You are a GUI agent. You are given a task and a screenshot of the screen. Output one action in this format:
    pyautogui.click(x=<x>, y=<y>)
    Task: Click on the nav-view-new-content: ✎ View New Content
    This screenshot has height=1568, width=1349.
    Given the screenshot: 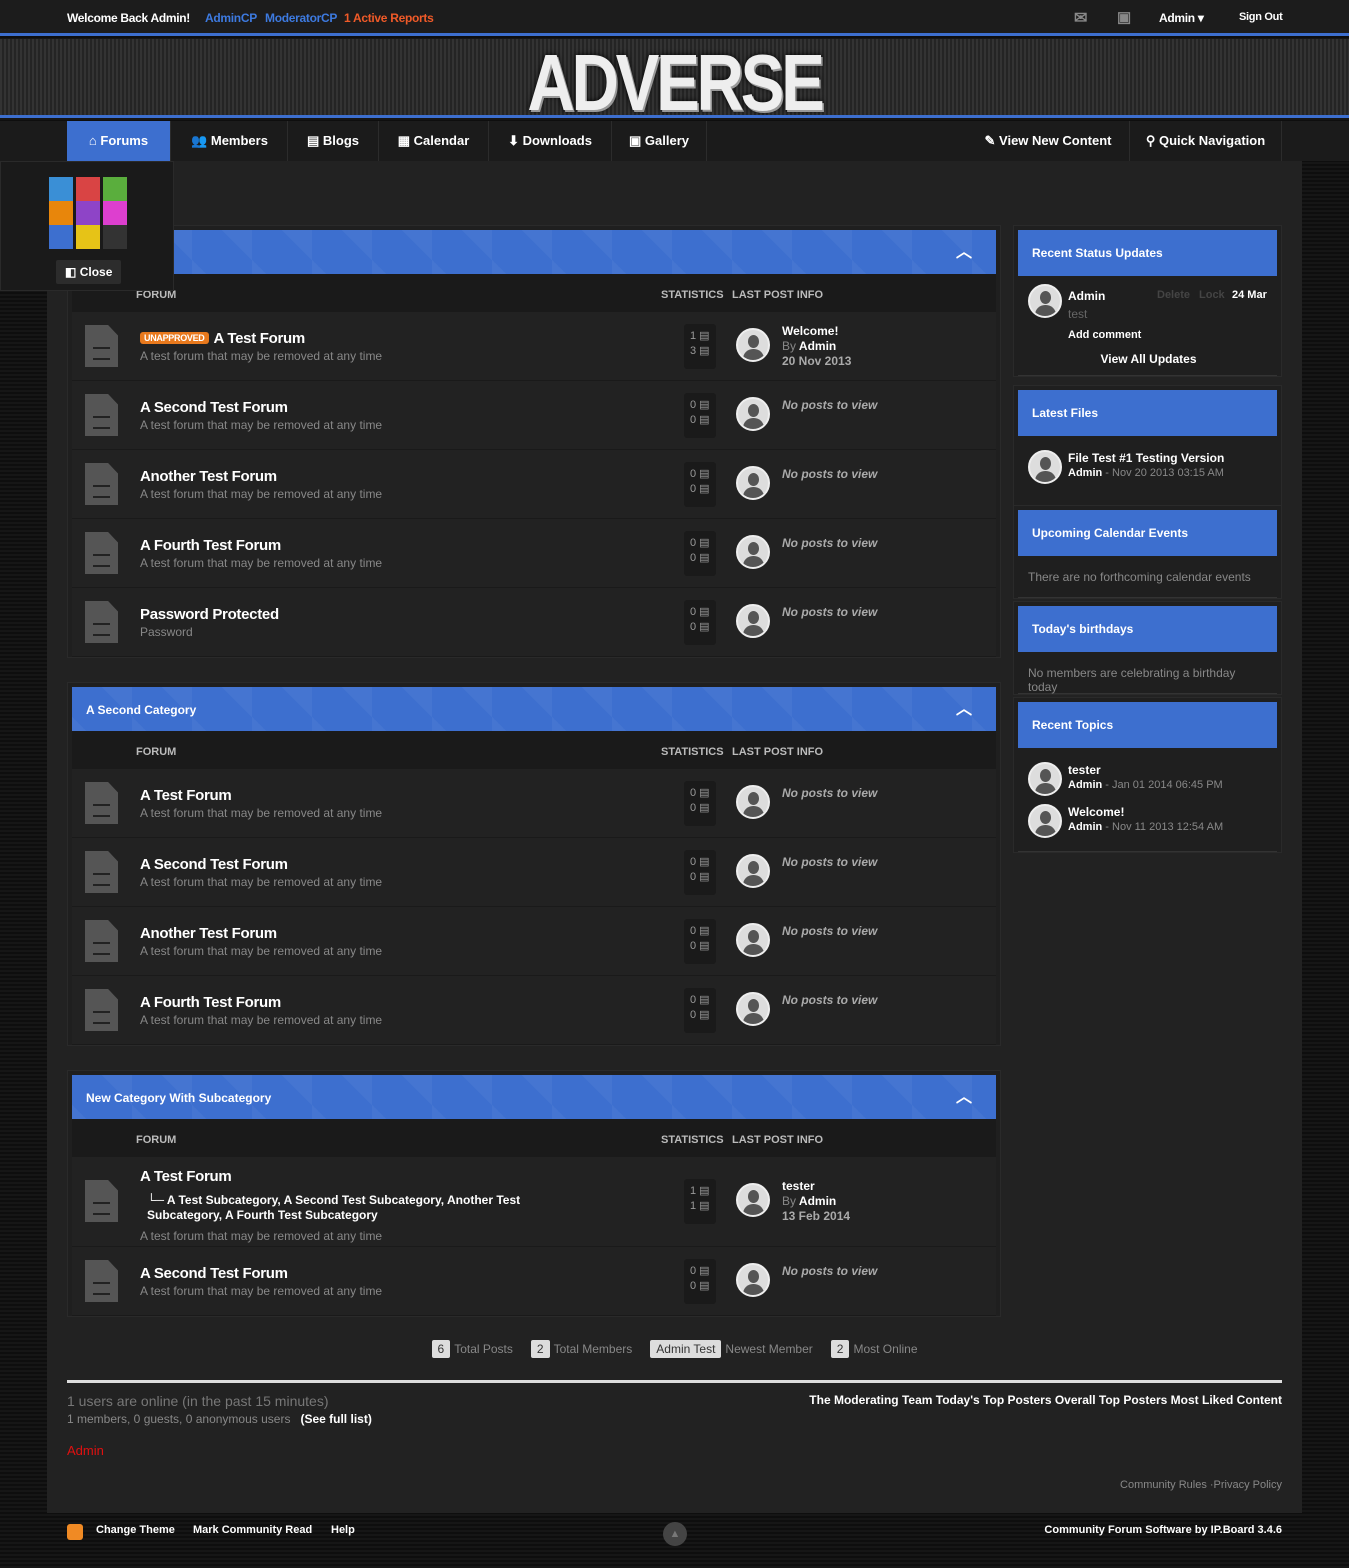 What is the action you would take?
    pyautogui.click(x=1048, y=141)
    